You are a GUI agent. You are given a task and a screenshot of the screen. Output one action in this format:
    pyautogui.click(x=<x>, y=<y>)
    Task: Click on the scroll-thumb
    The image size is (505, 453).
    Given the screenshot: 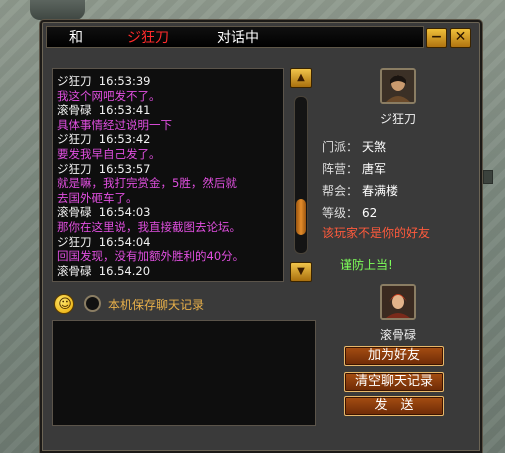 What is the action you would take?
    pyautogui.click(x=301, y=217)
    